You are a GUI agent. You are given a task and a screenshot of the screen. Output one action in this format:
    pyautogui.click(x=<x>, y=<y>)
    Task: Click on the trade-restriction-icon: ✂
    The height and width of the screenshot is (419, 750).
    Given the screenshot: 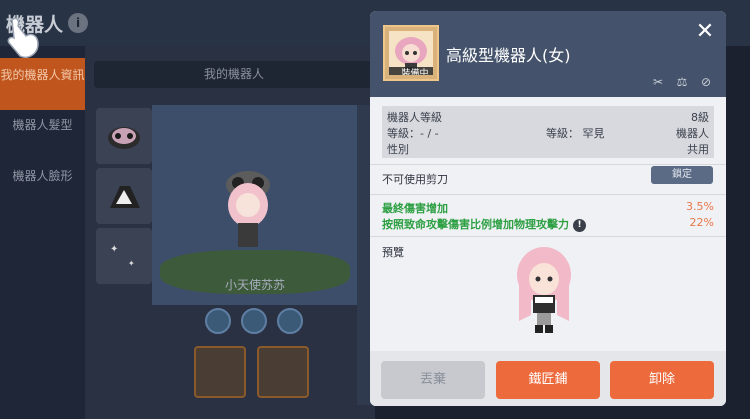 What is the action you would take?
    pyautogui.click(x=658, y=82)
    